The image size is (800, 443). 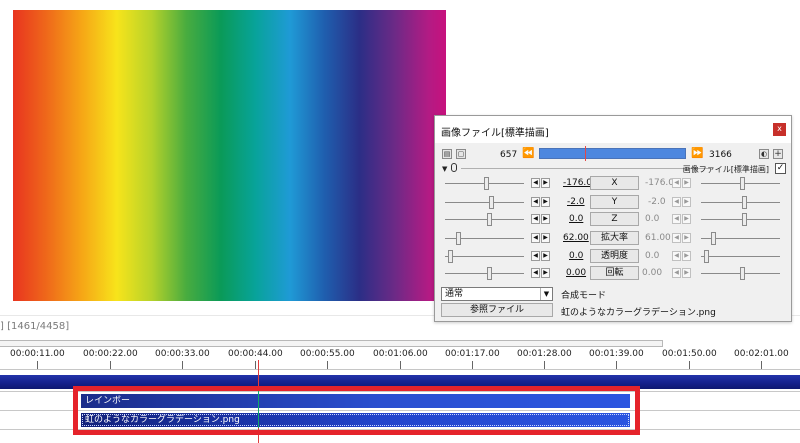 I want to click on ruler-tick-label: 00:00:55.00, so click(x=327, y=354).